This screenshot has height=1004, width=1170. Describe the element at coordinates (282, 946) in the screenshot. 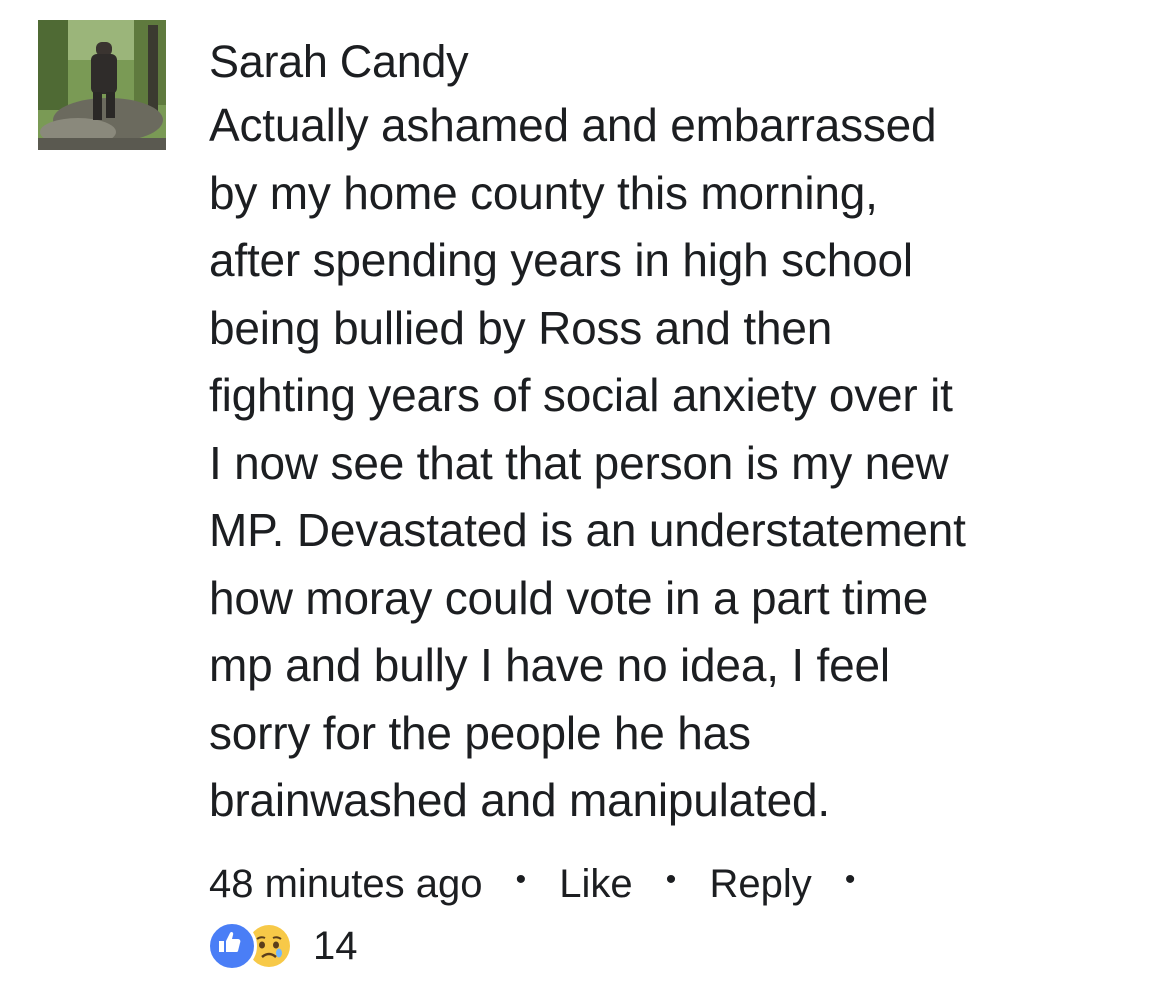

I see `reactions-summary: 14` at that location.